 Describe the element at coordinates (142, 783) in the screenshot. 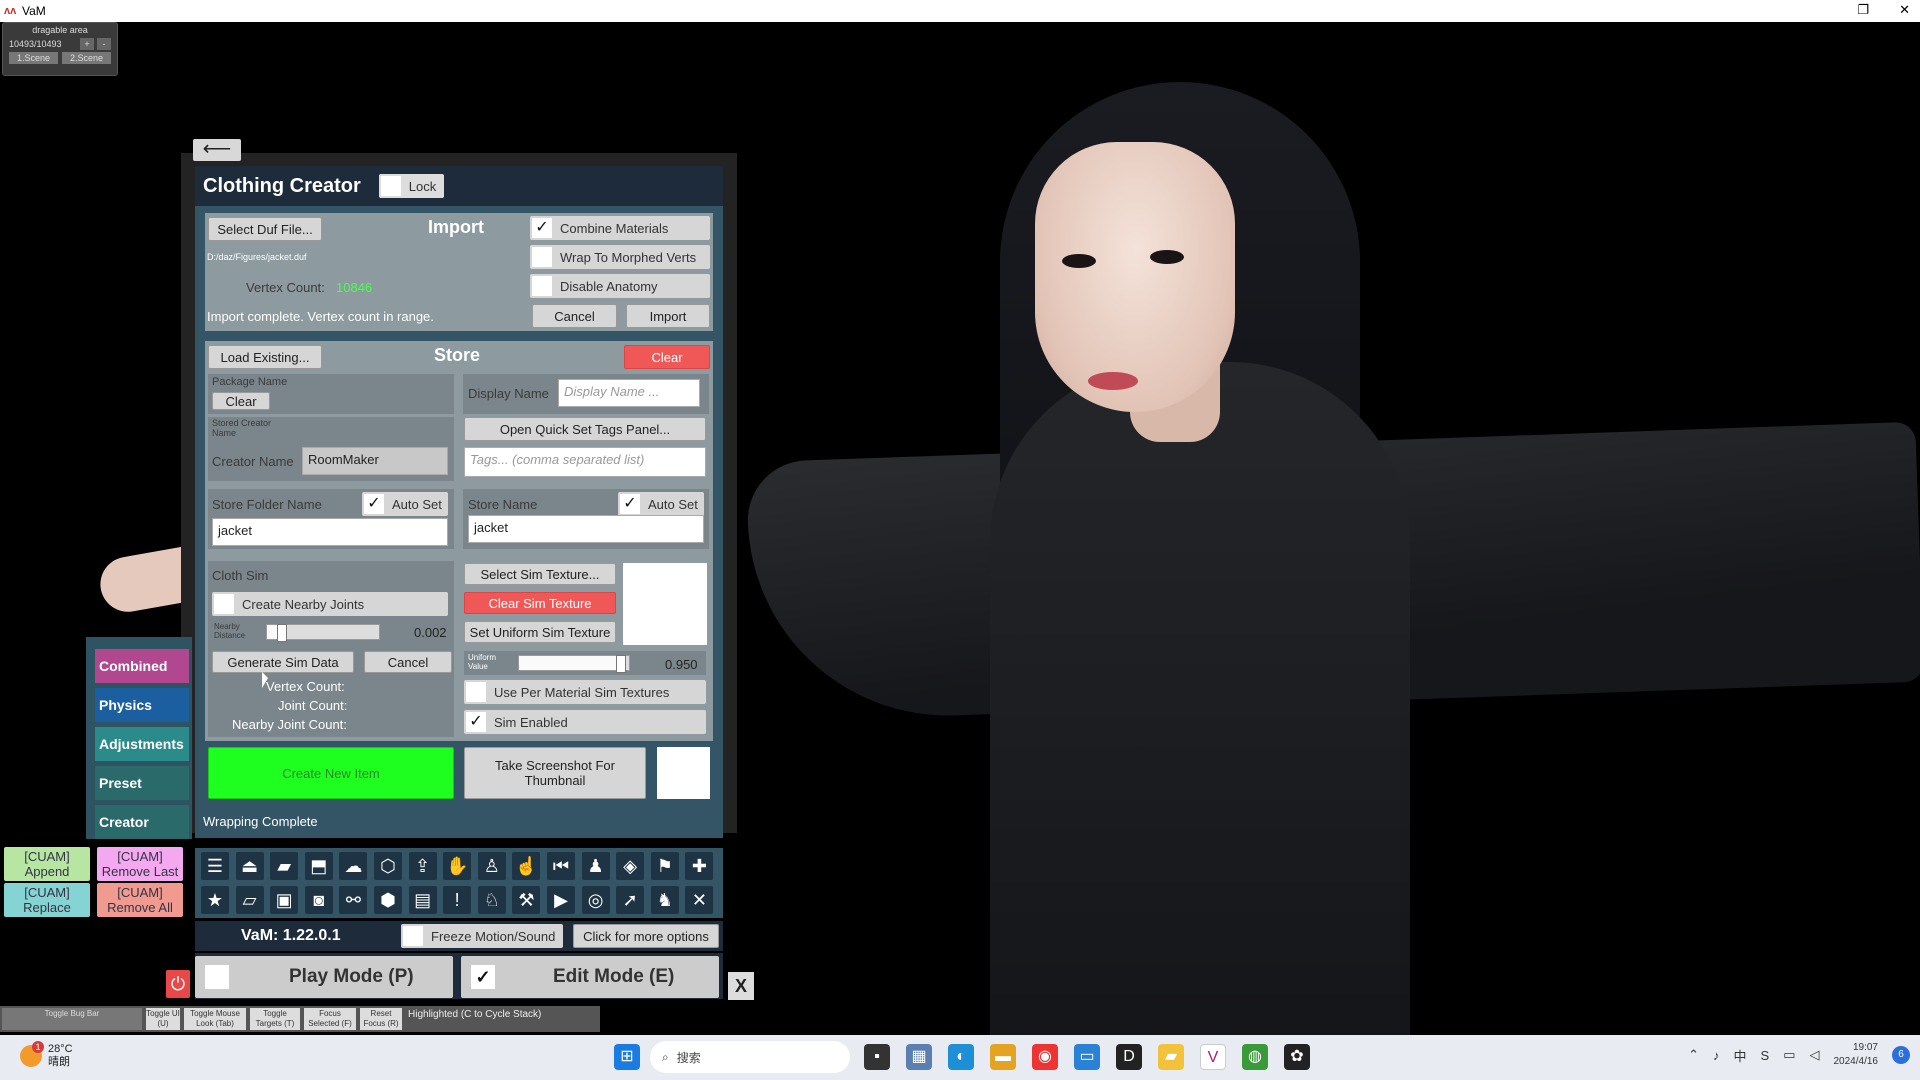

I see `tab-preset: Preset` at that location.